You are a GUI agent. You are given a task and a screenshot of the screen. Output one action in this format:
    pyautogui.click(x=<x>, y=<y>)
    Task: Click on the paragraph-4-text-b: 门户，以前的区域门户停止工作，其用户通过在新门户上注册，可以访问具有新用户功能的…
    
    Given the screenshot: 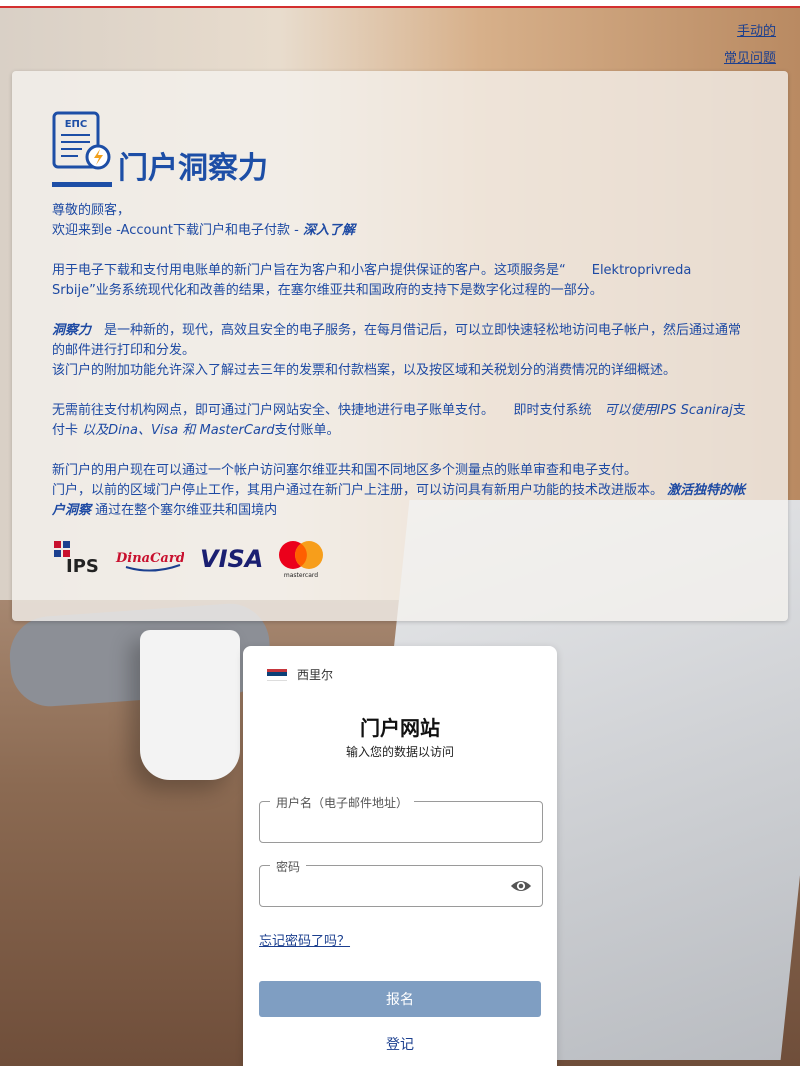 What is the action you would take?
    pyautogui.click(x=360, y=490)
    